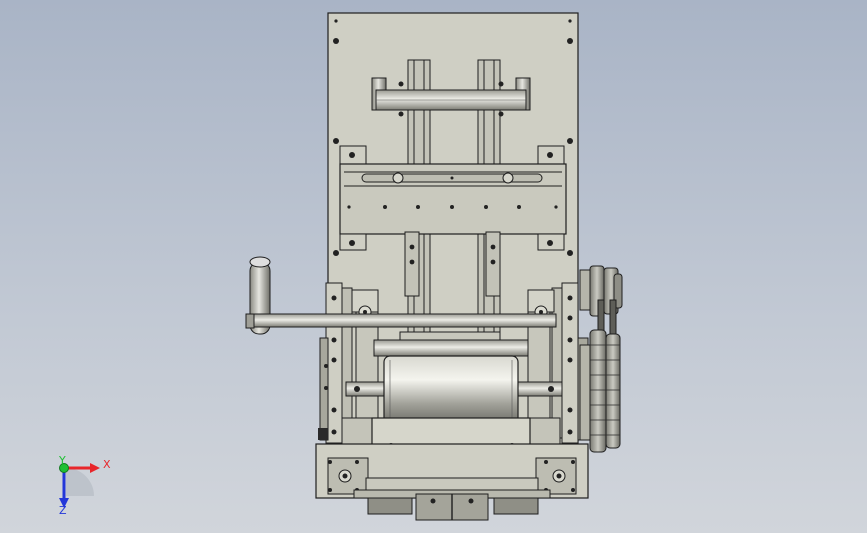 The image size is (867, 533). Describe the element at coordinates (63, 510) in the screenshot. I see `z-axis-label: Z` at that location.